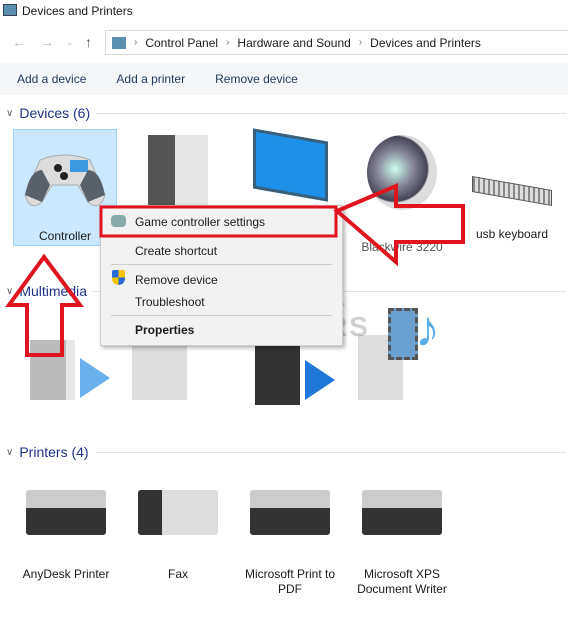  I want to click on left-arrow-annotation, so click(399, 224).